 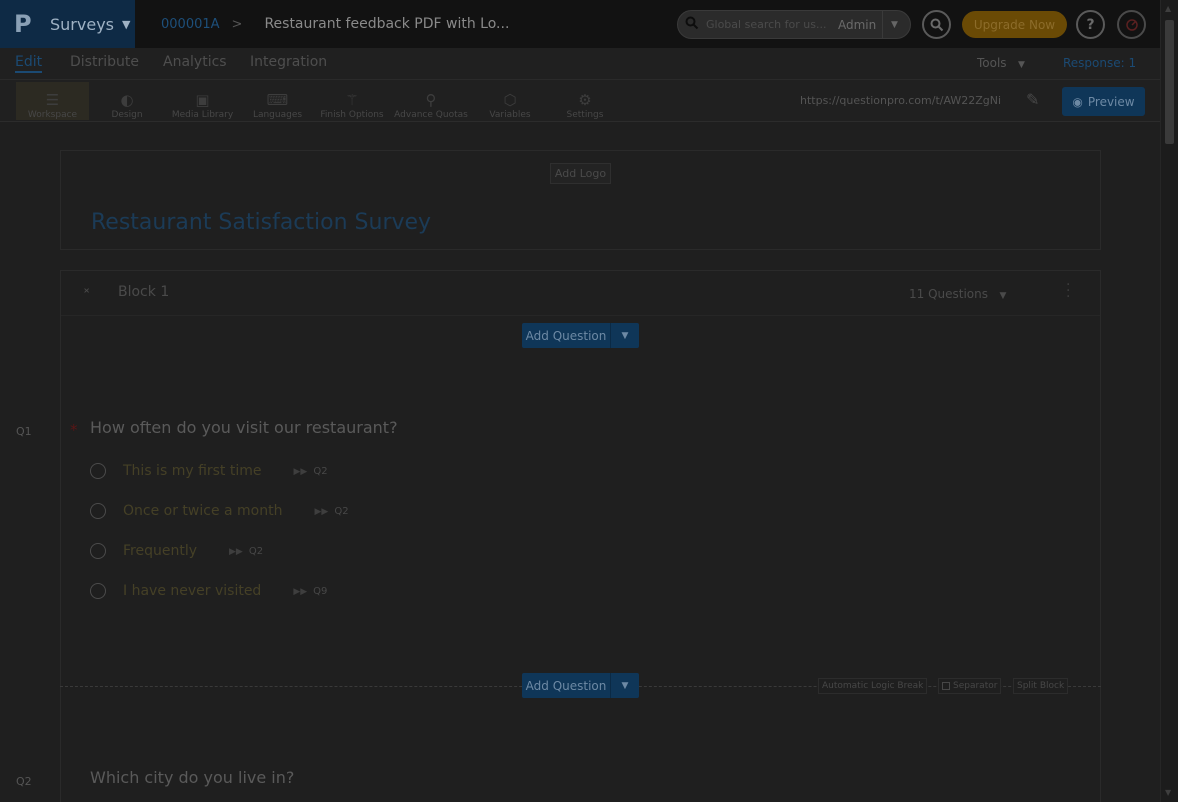 I want to click on toolbar-design: ◐ Design, so click(x=127, y=101).